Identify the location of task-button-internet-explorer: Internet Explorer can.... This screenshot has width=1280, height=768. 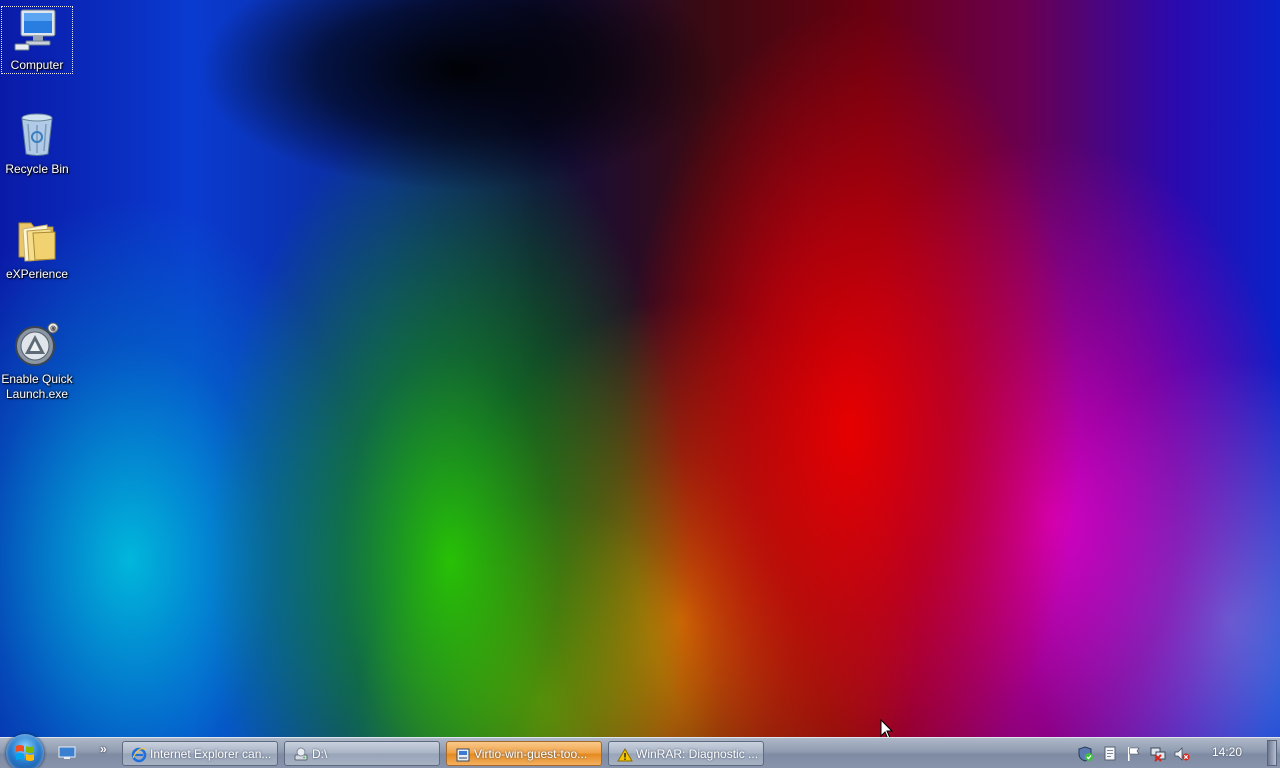
(200, 753).